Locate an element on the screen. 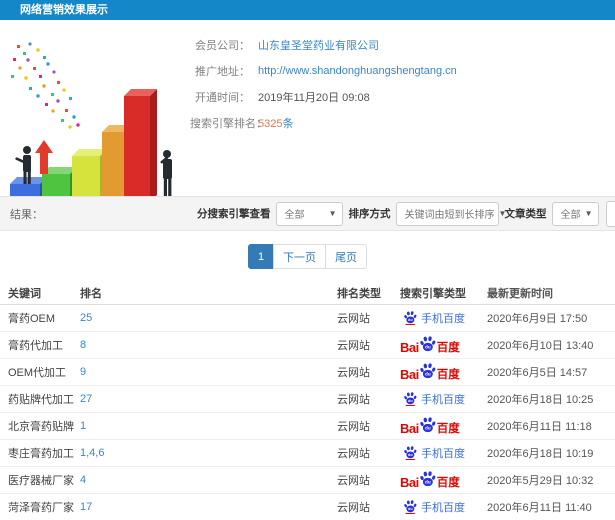 The image size is (615, 520). pagination: 1 下一页 尾页 is located at coordinates (307, 256).